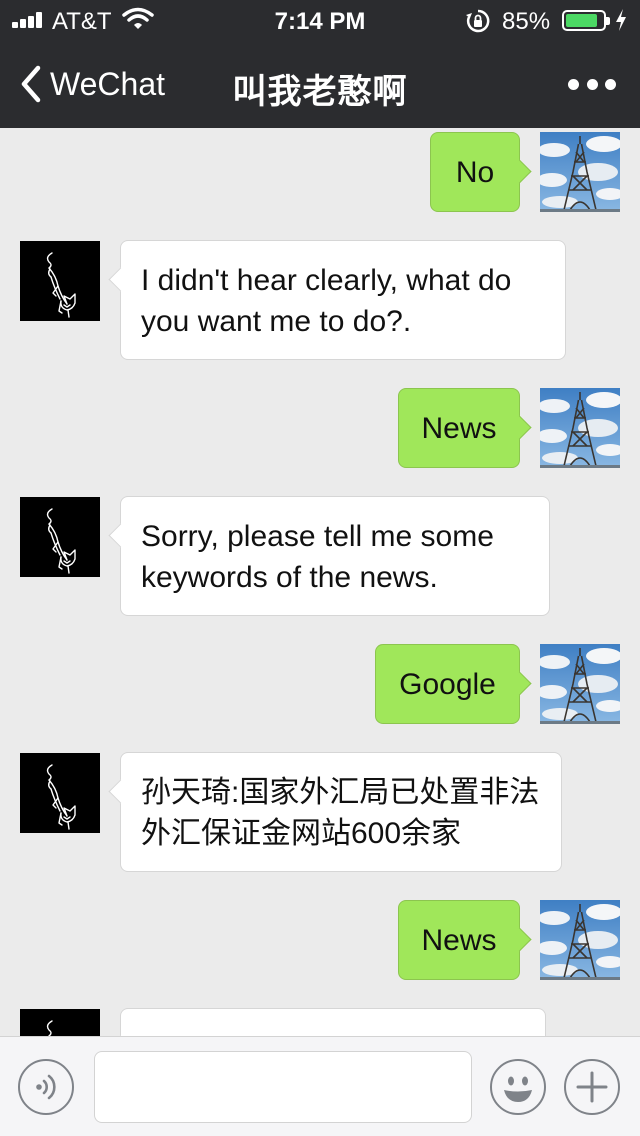  What do you see at coordinates (341, 812) in the screenshot?
I see `message-bubble: 孙天琦:国家外汇局已处置非法外汇保证金网站600余家` at bounding box center [341, 812].